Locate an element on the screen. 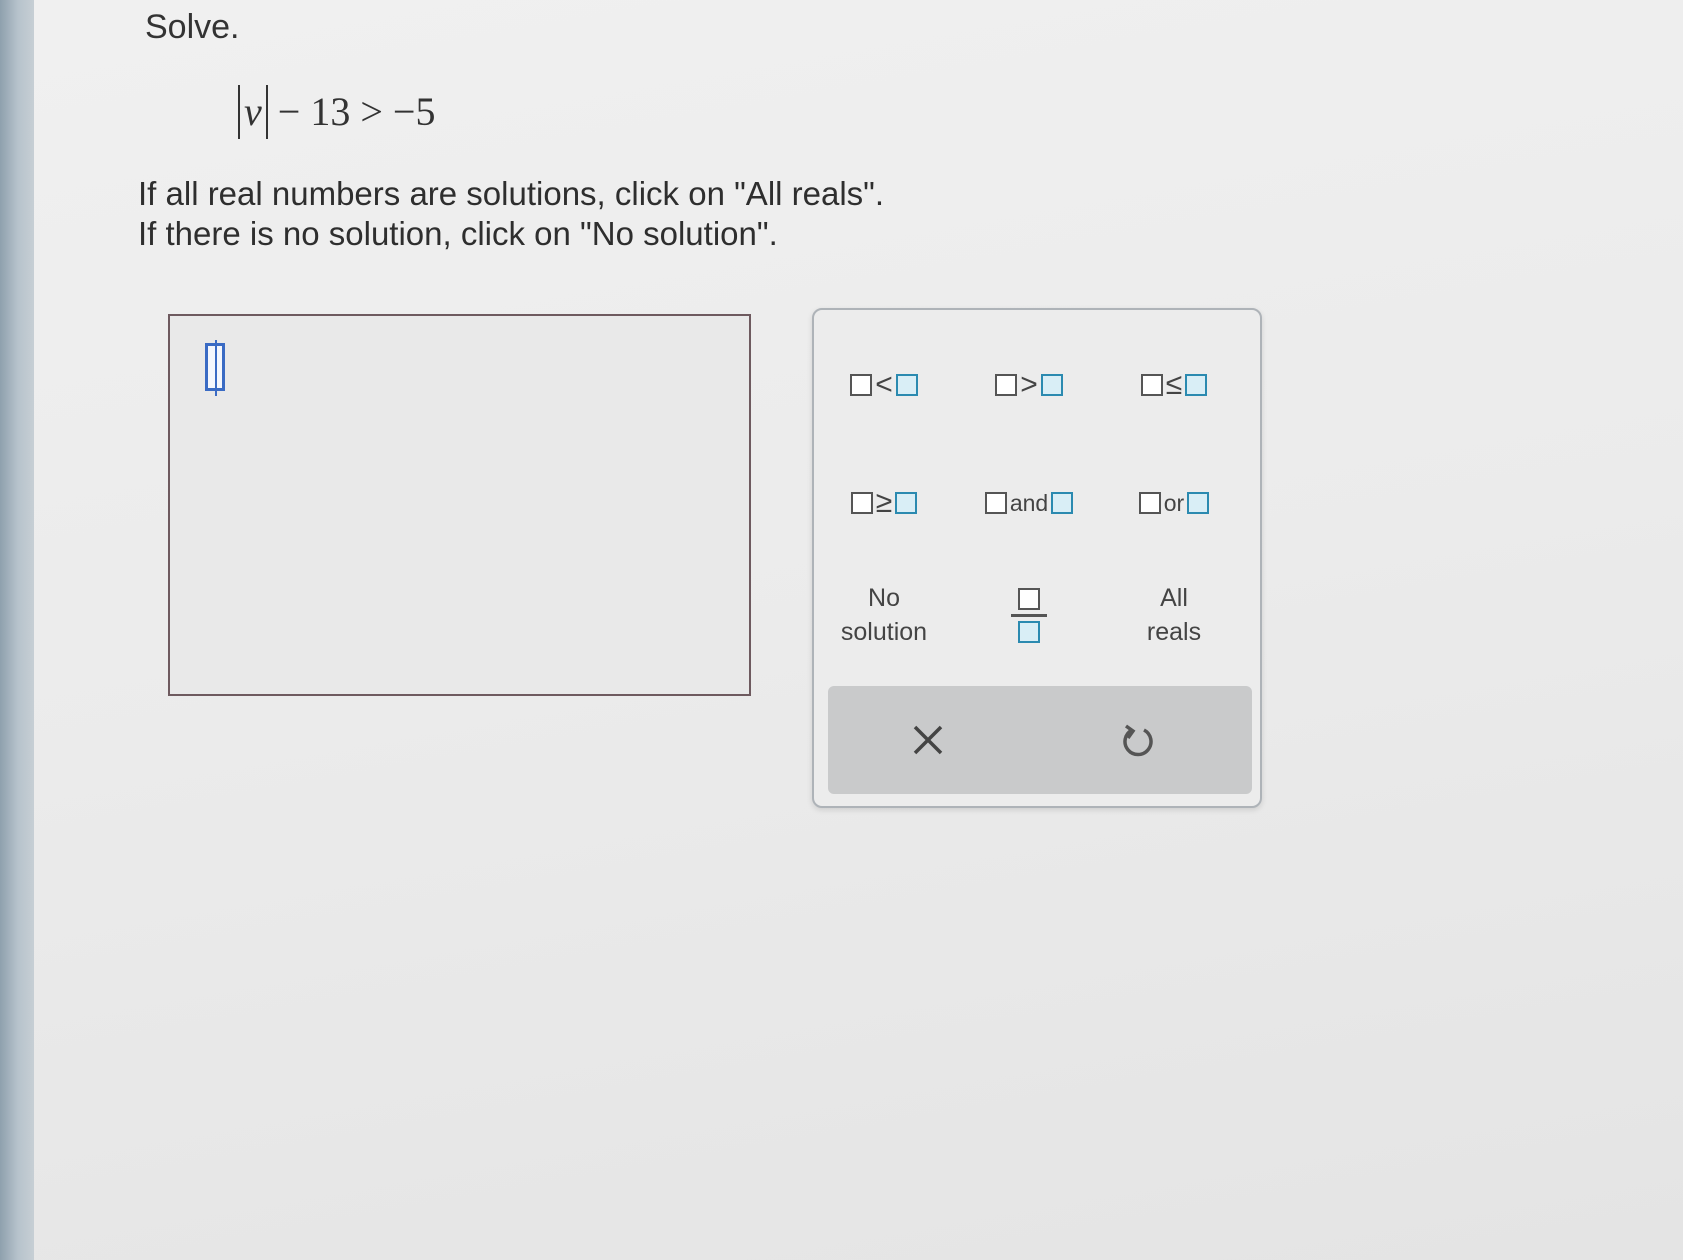 The width and height of the screenshot is (1683, 1260). close-icon is located at coordinates (928, 740).